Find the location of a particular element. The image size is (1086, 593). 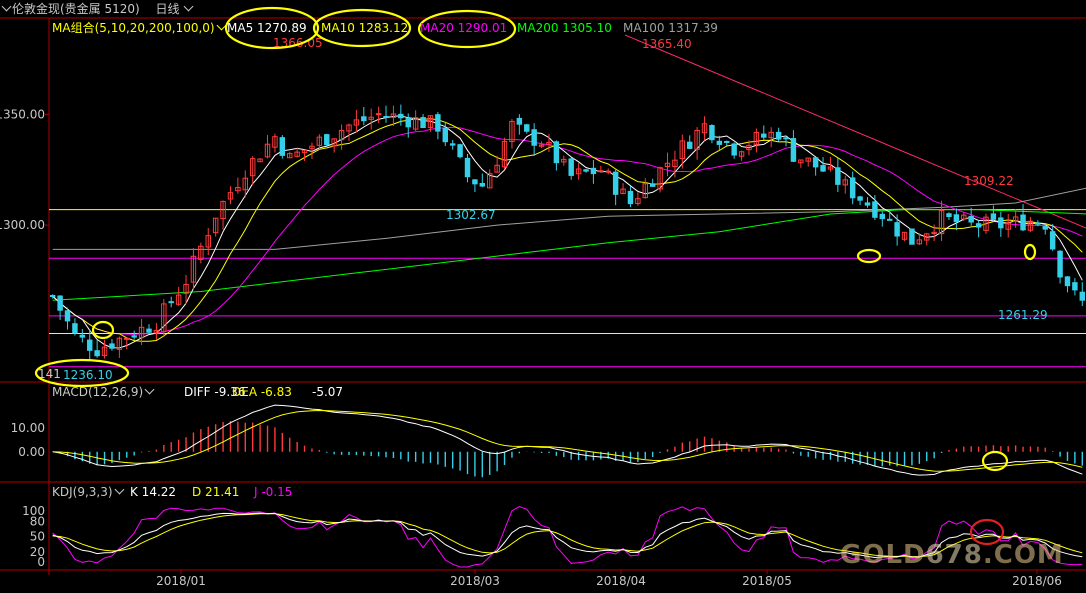

watermark-part: GOLD is located at coordinates (883, 555).